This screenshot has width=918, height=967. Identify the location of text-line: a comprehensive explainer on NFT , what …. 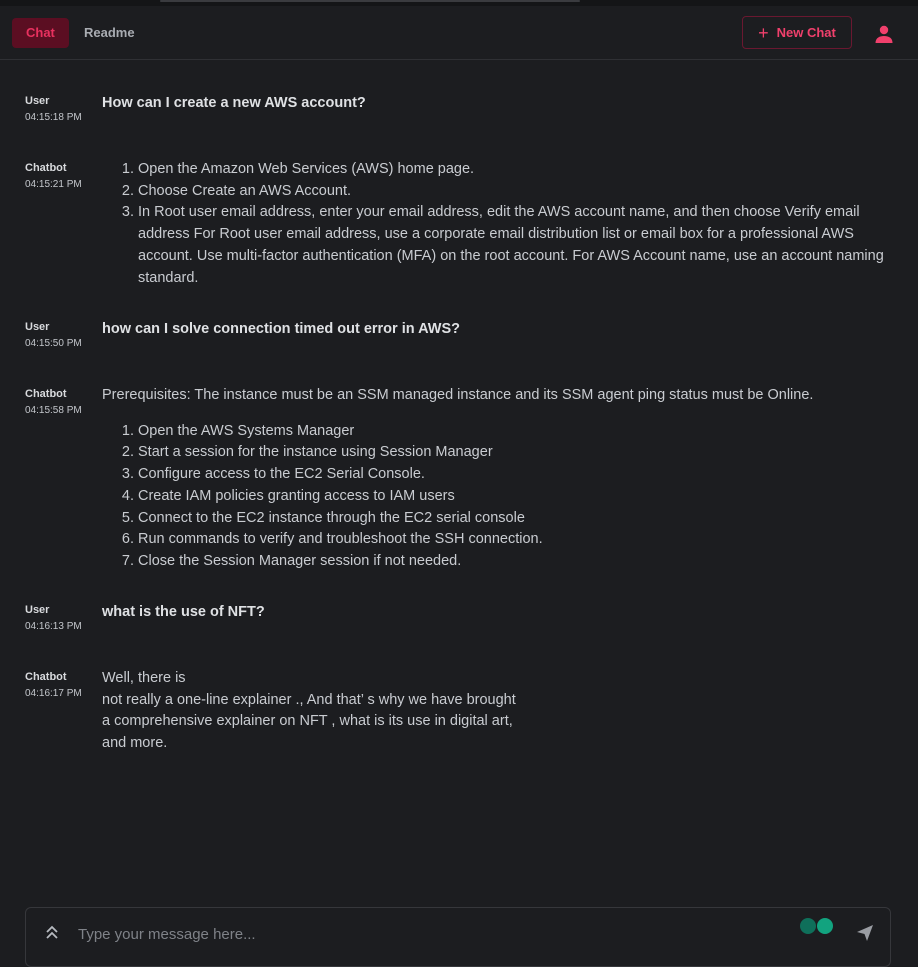
(307, 721).